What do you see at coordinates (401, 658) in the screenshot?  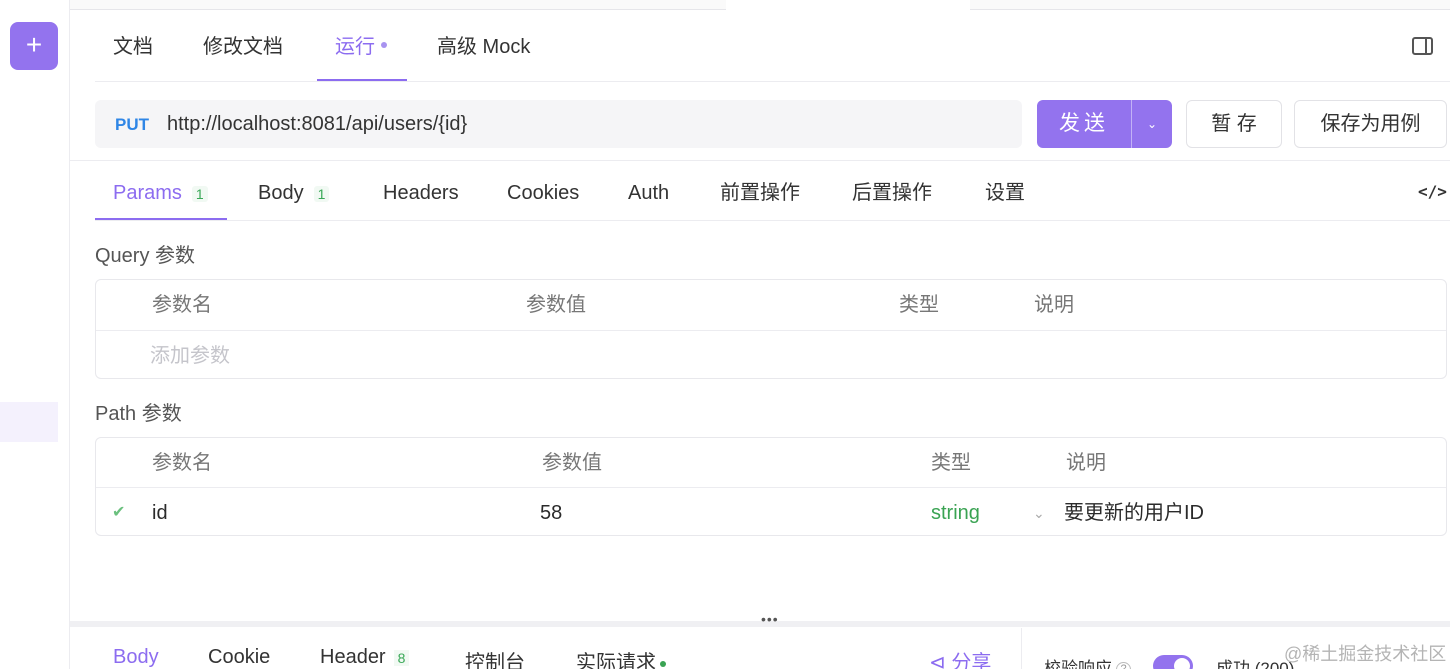 I see `header-count-badge: 8` at bounding box center [401, 658].